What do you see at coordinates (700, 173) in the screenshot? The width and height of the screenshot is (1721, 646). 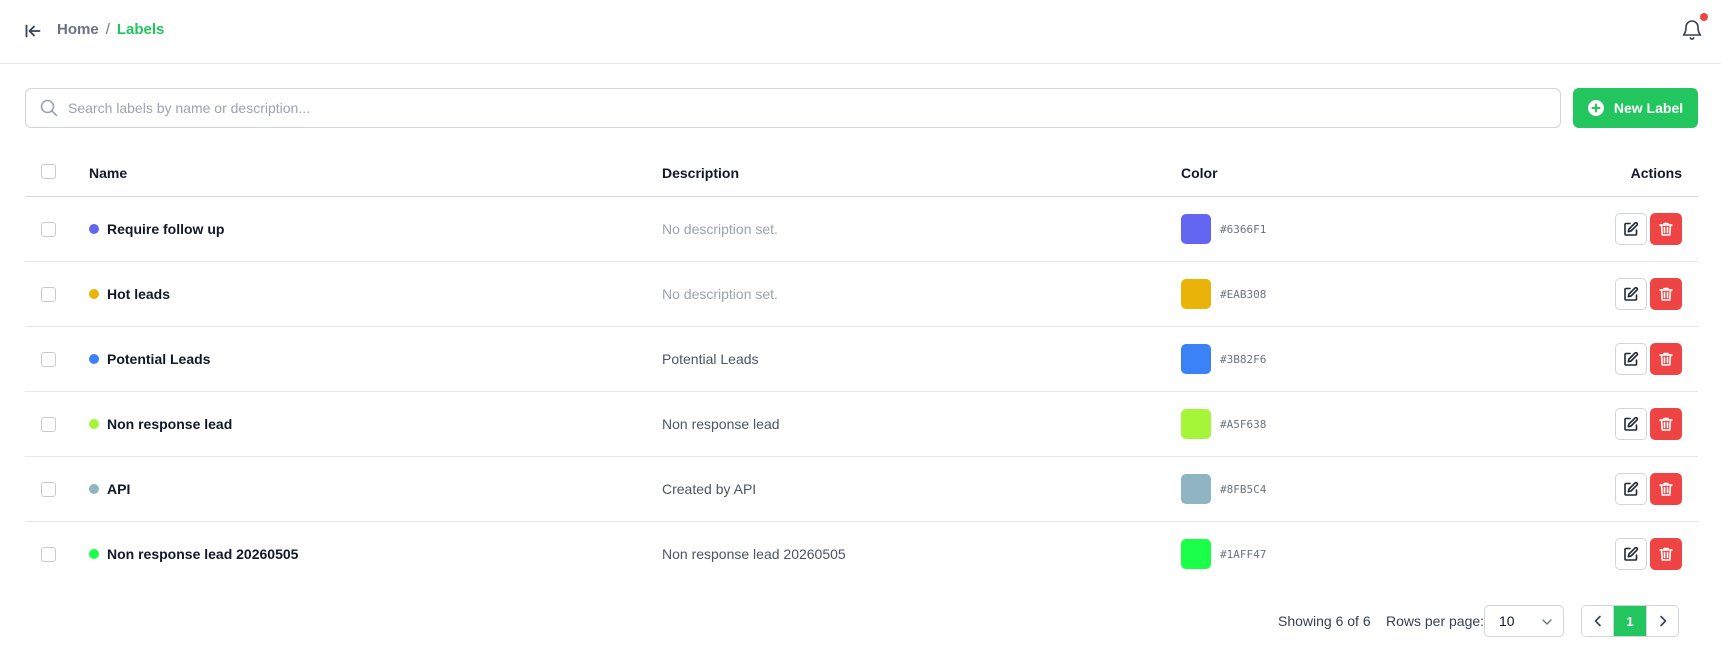 I see `column-header-description: Description` at bounding box center [700, 173].